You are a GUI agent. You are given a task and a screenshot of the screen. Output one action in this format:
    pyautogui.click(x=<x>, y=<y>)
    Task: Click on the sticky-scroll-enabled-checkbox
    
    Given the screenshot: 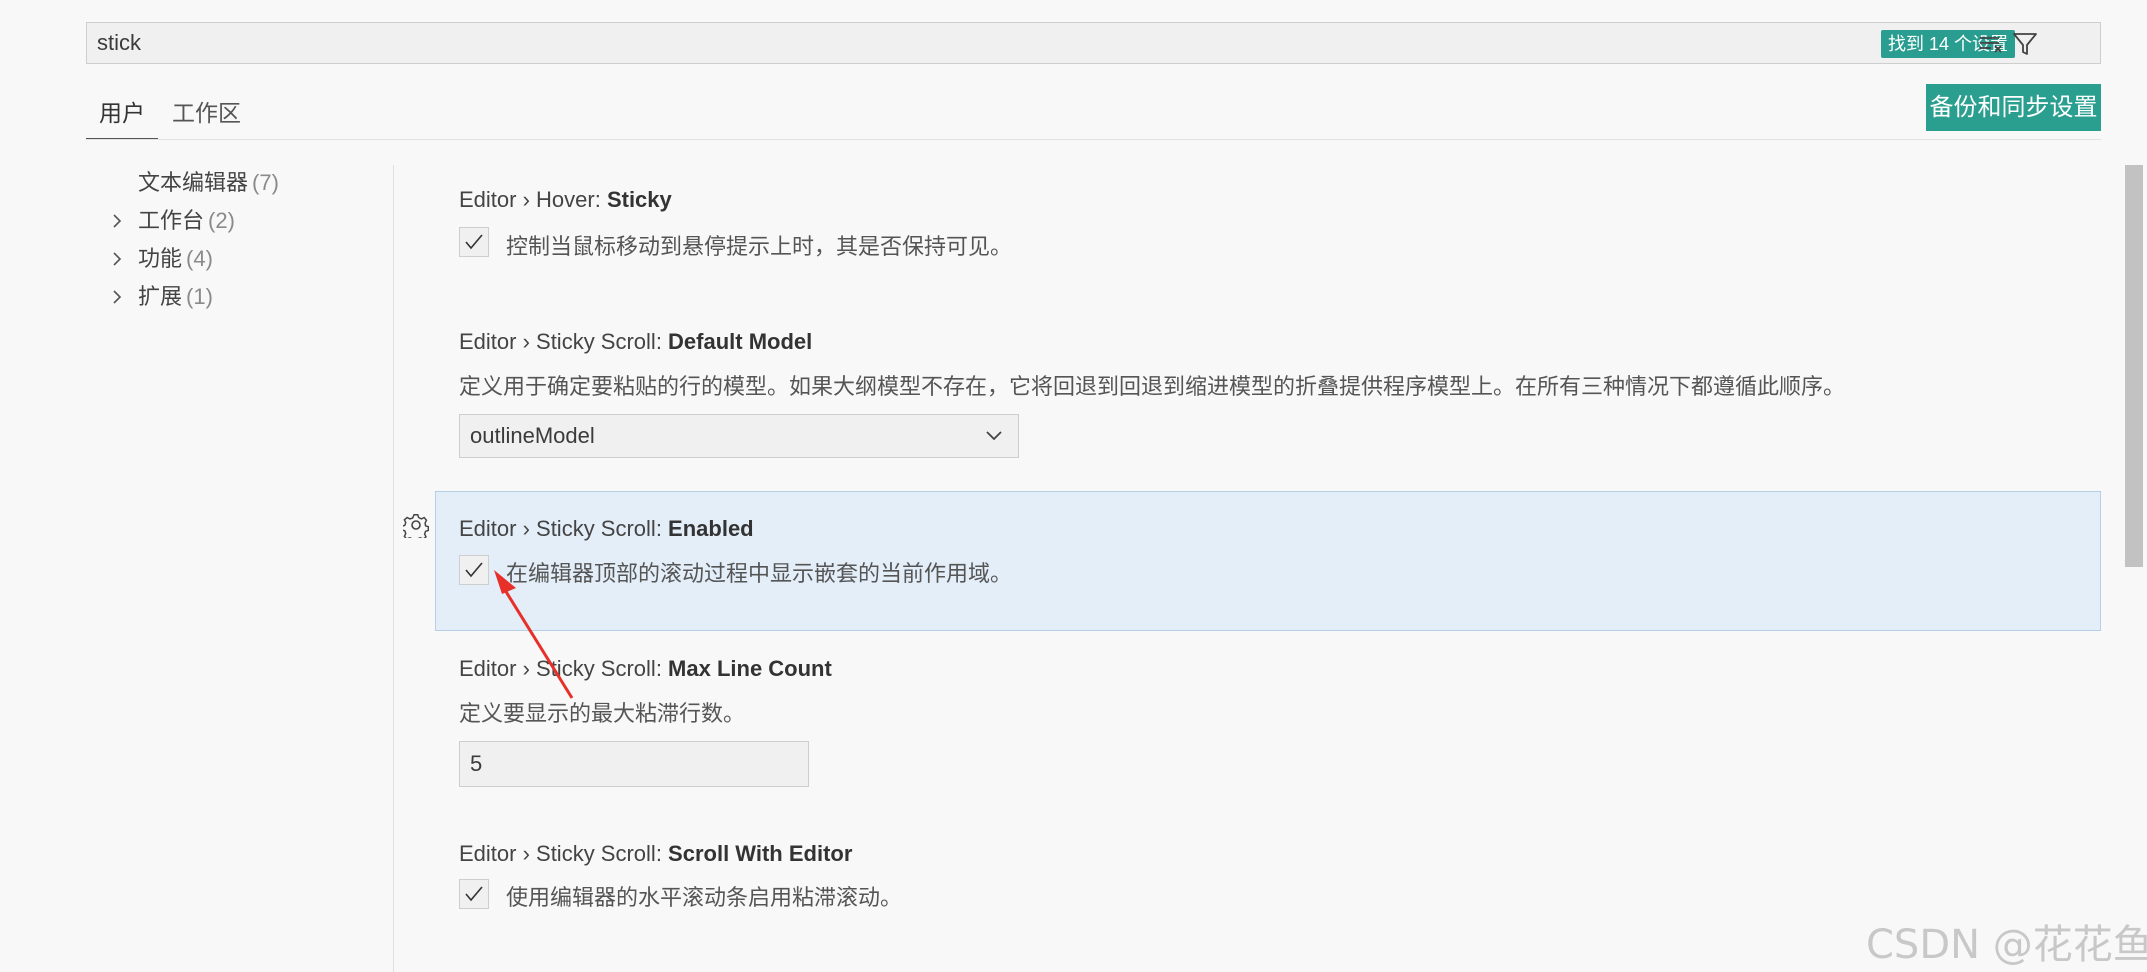 What is the action you would take?
    pyautogui.click(x=474, y=570)
    